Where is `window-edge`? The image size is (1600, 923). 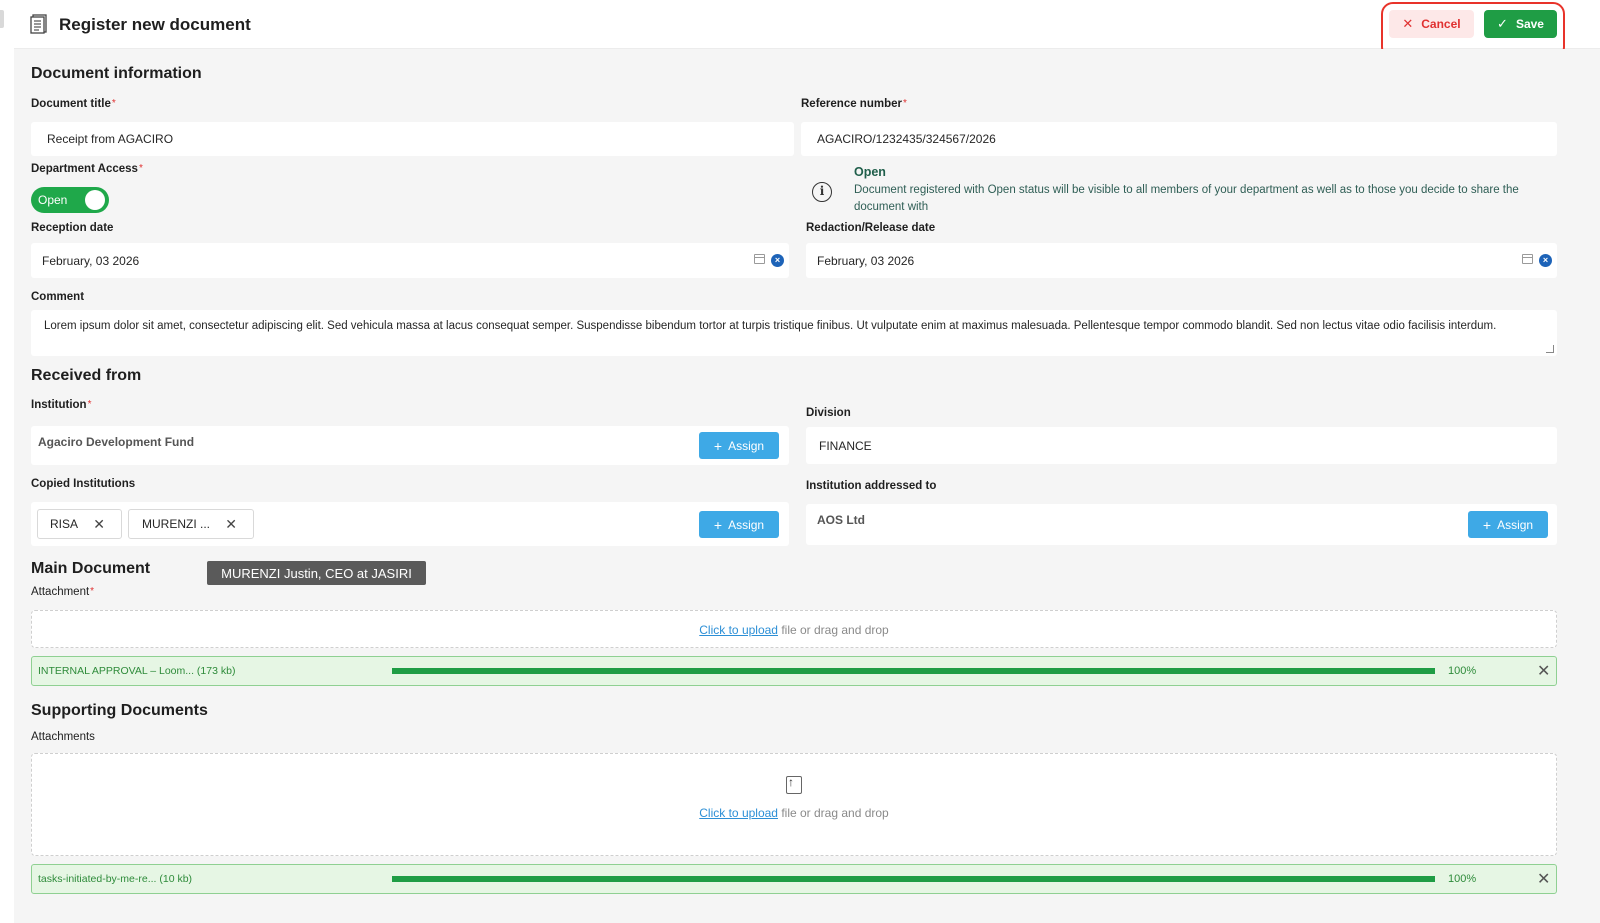 window-edge is located at coordinates (2, 19).